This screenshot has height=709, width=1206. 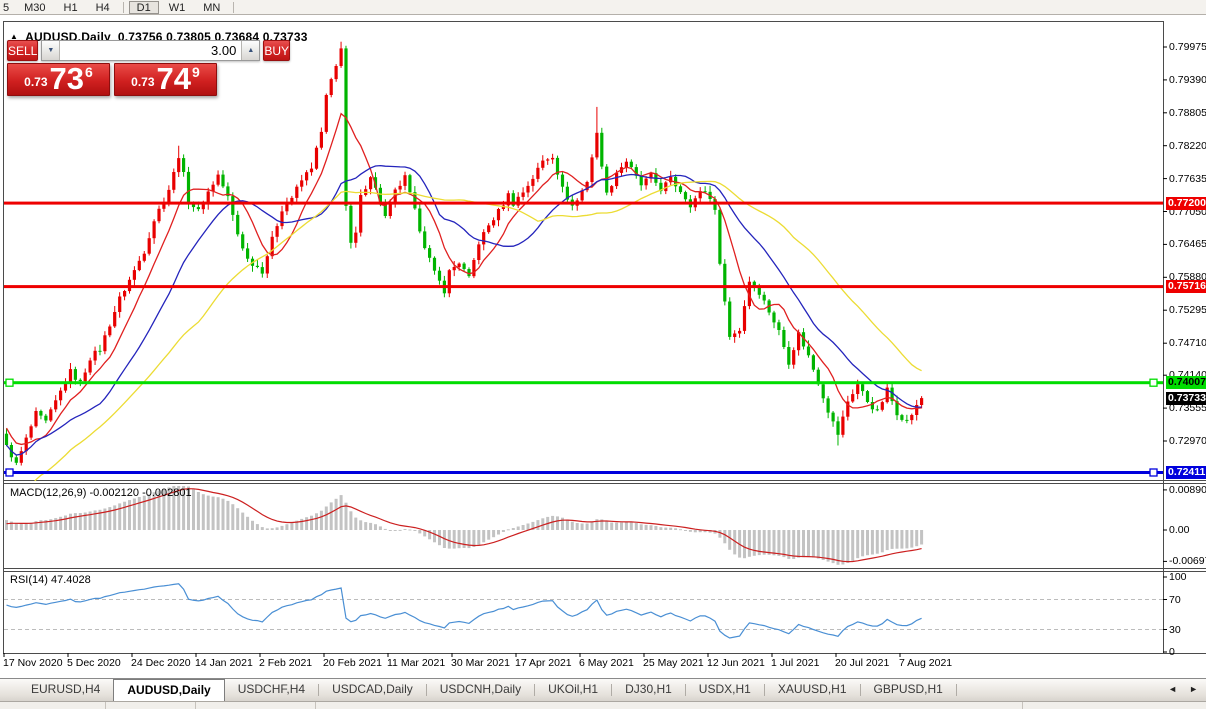 I want to click on sell-price-main: 73, so click(x=67, y=78).